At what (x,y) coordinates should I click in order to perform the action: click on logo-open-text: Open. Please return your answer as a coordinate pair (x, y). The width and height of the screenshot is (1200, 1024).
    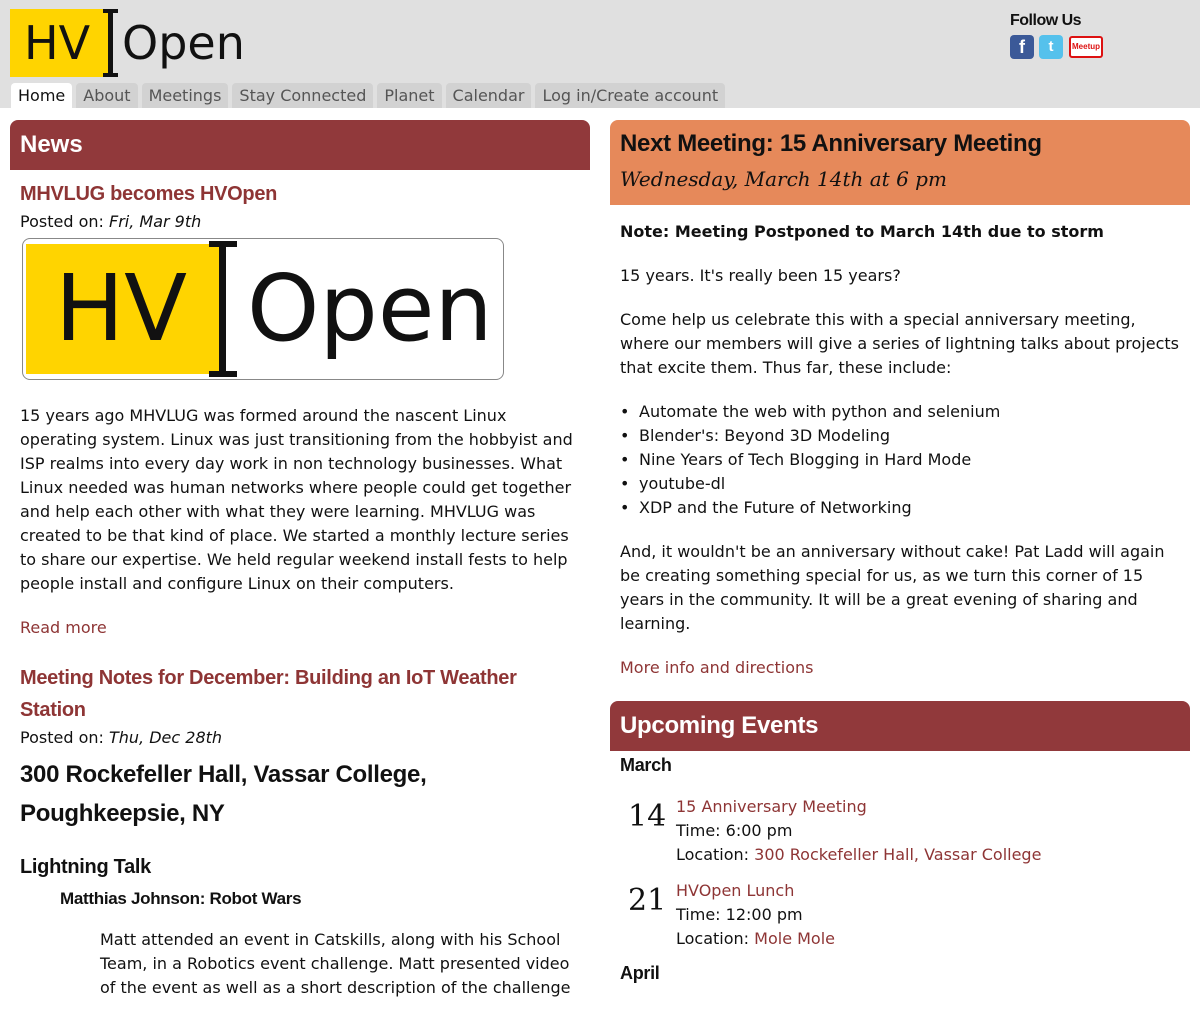
    Looking at the image, I should click on (183, 43).